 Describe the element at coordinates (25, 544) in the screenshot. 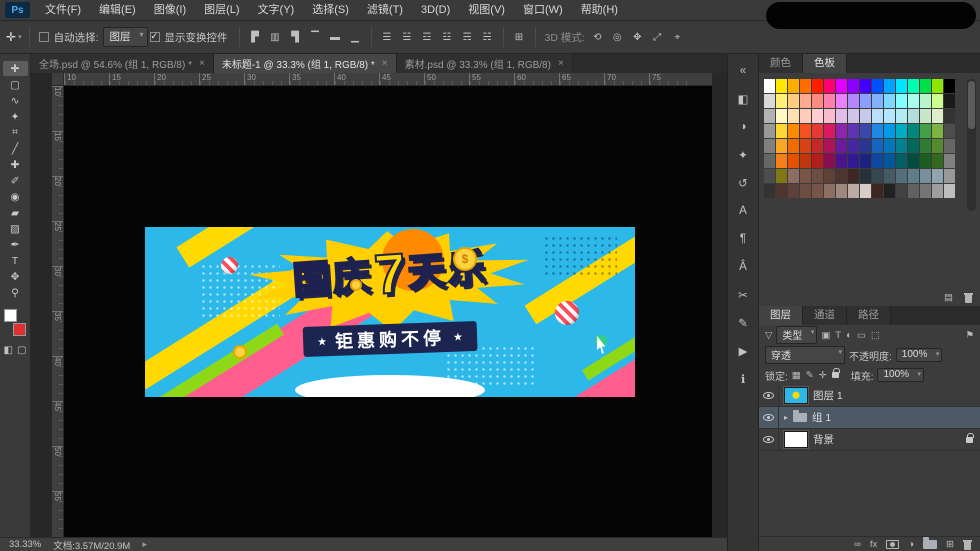

I see `zoom-level: 33.33%` at that location.